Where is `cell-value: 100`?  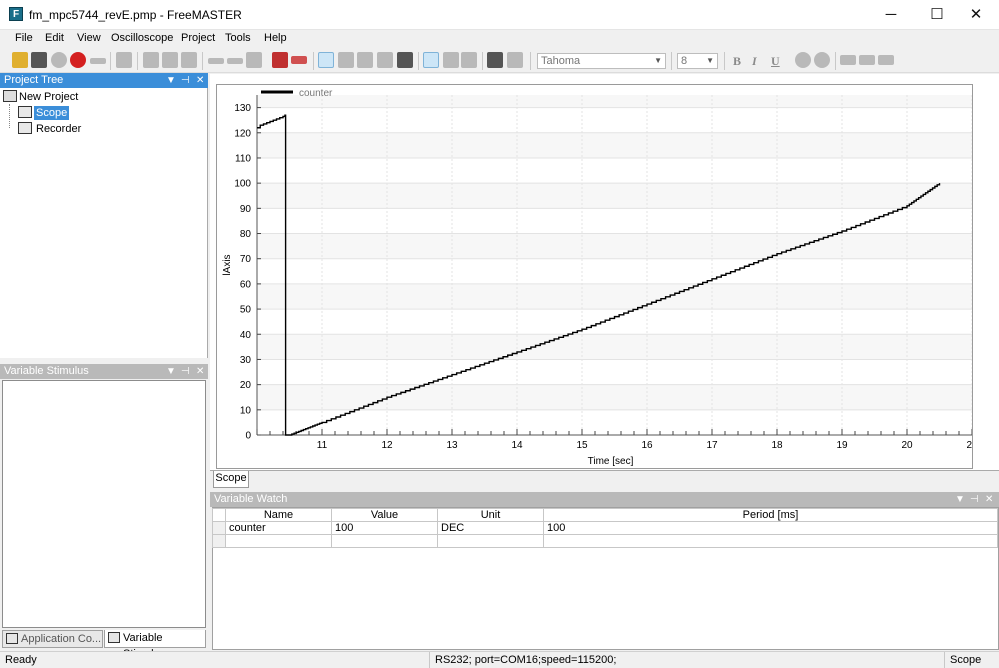
cell-value: 100 is located at coordinates (384, 528).